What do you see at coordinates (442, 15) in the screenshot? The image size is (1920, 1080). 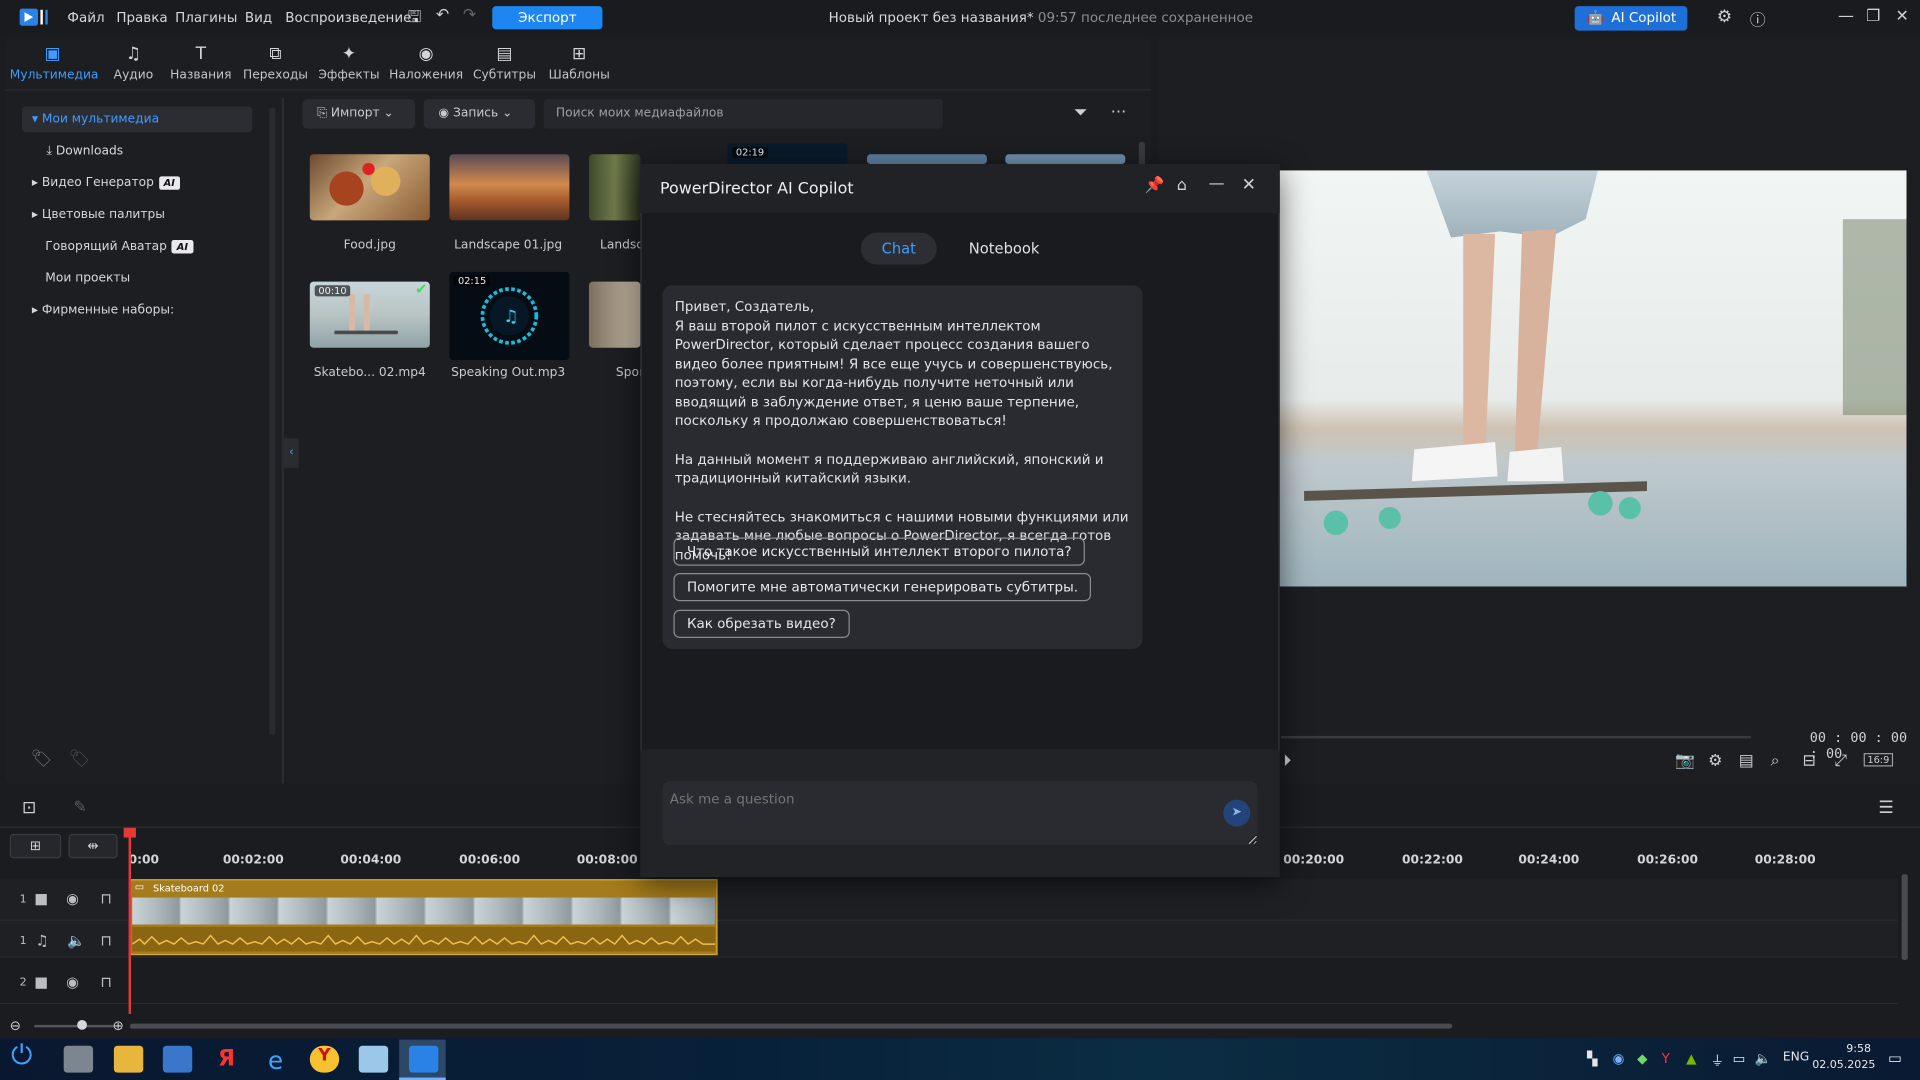 I see `undo-icon: ↶` at bounding box center [442, 15].